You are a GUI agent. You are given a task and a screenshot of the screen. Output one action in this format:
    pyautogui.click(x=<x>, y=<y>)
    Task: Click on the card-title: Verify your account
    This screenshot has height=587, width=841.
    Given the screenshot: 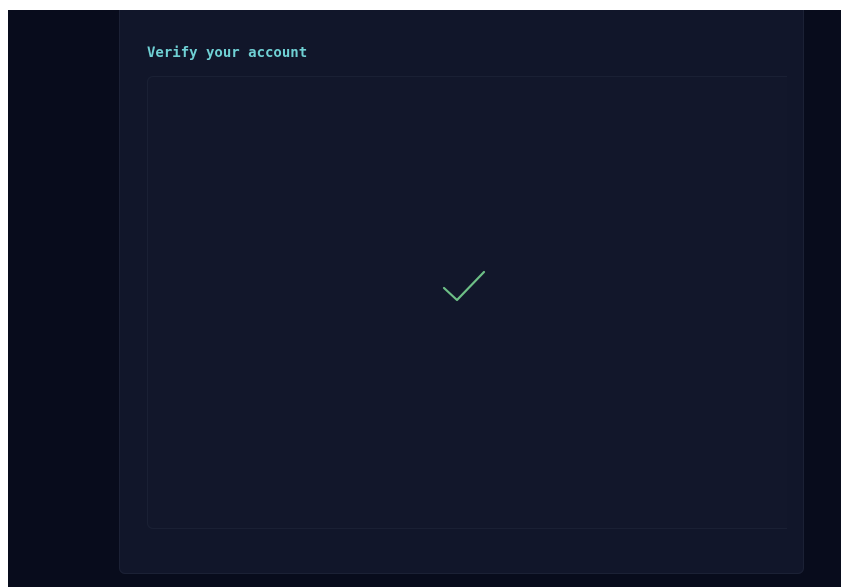 What is the action you would take?
    pyautogui.click(x=227, y=53)
    